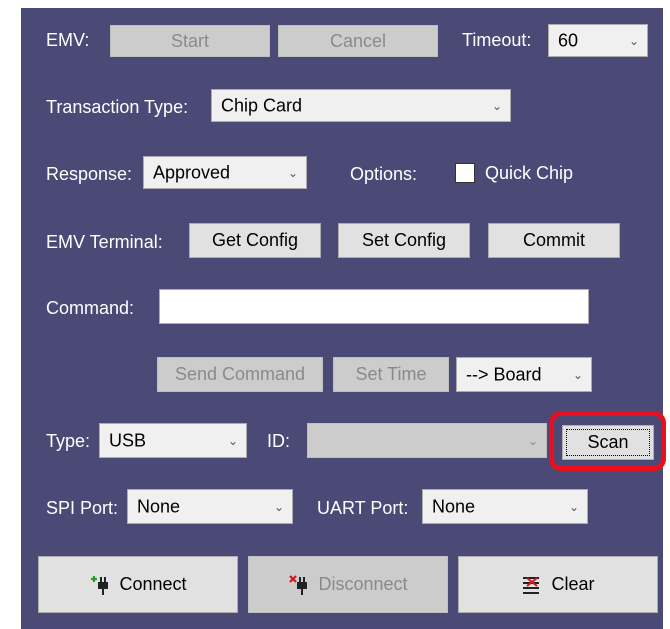 Image resolution: width=670 pixels, height=629 pixels. I want to click on type-label: Type:, so click(68, 441).